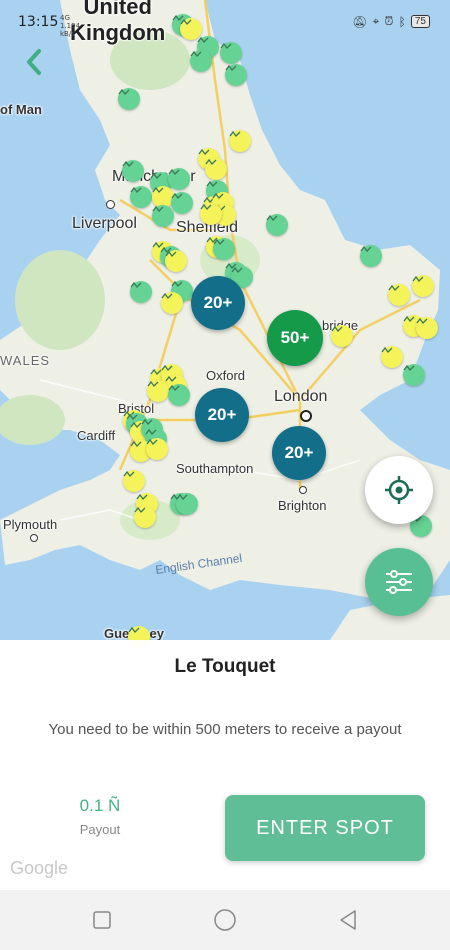 The width and height of the screenshot is (450, 950). I want to click on payout-label: Payout, so click(100, 829).